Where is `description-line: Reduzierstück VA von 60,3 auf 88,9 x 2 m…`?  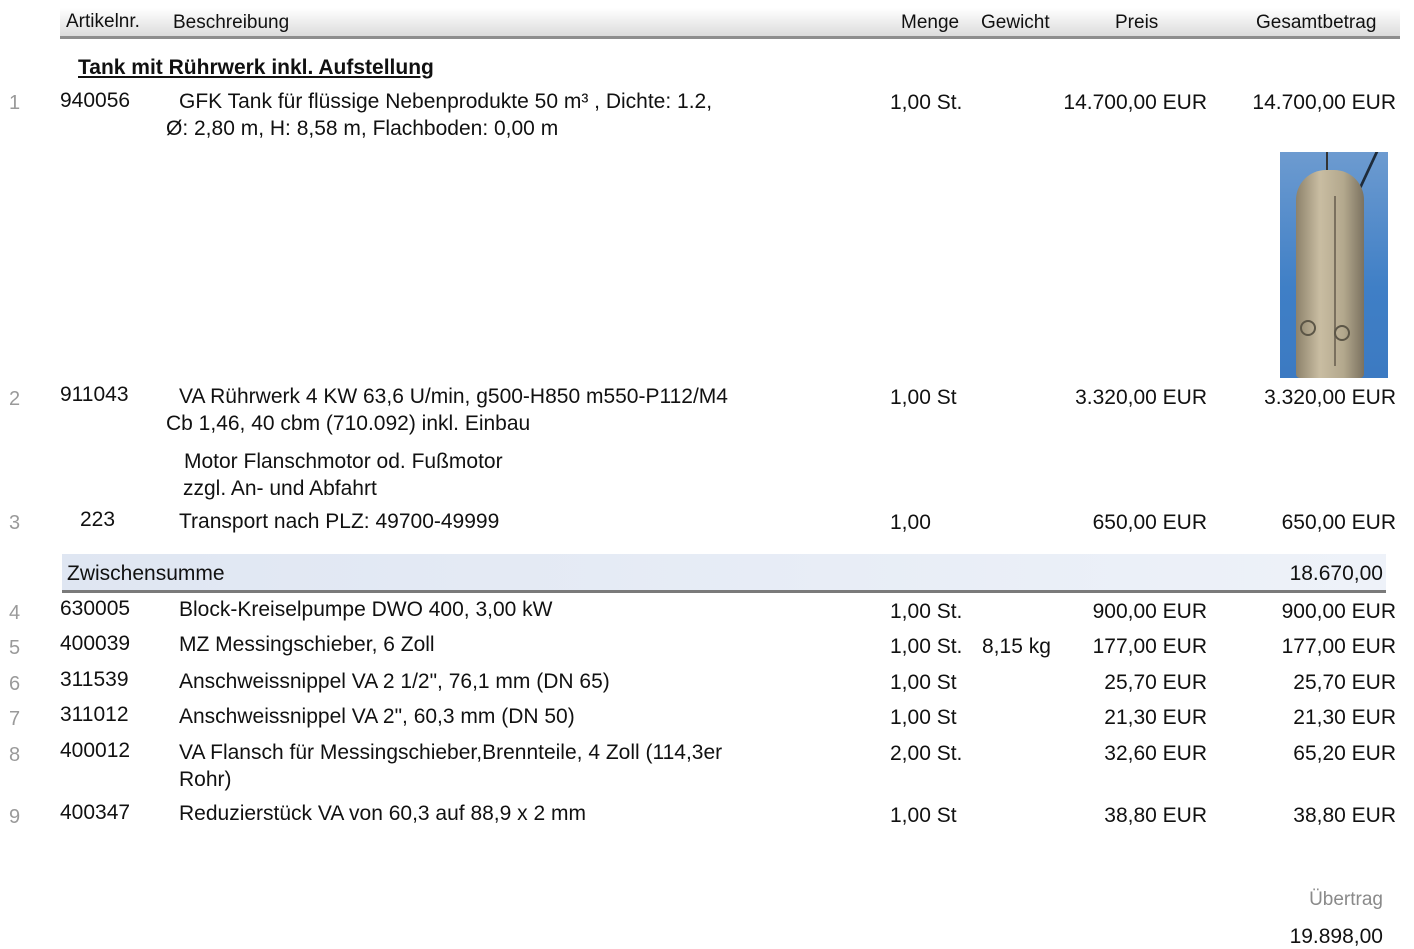 description-line: Reduzierstück VA von 60,3 auf 88,9 x 2 m… is located at coordinates (382, 813).